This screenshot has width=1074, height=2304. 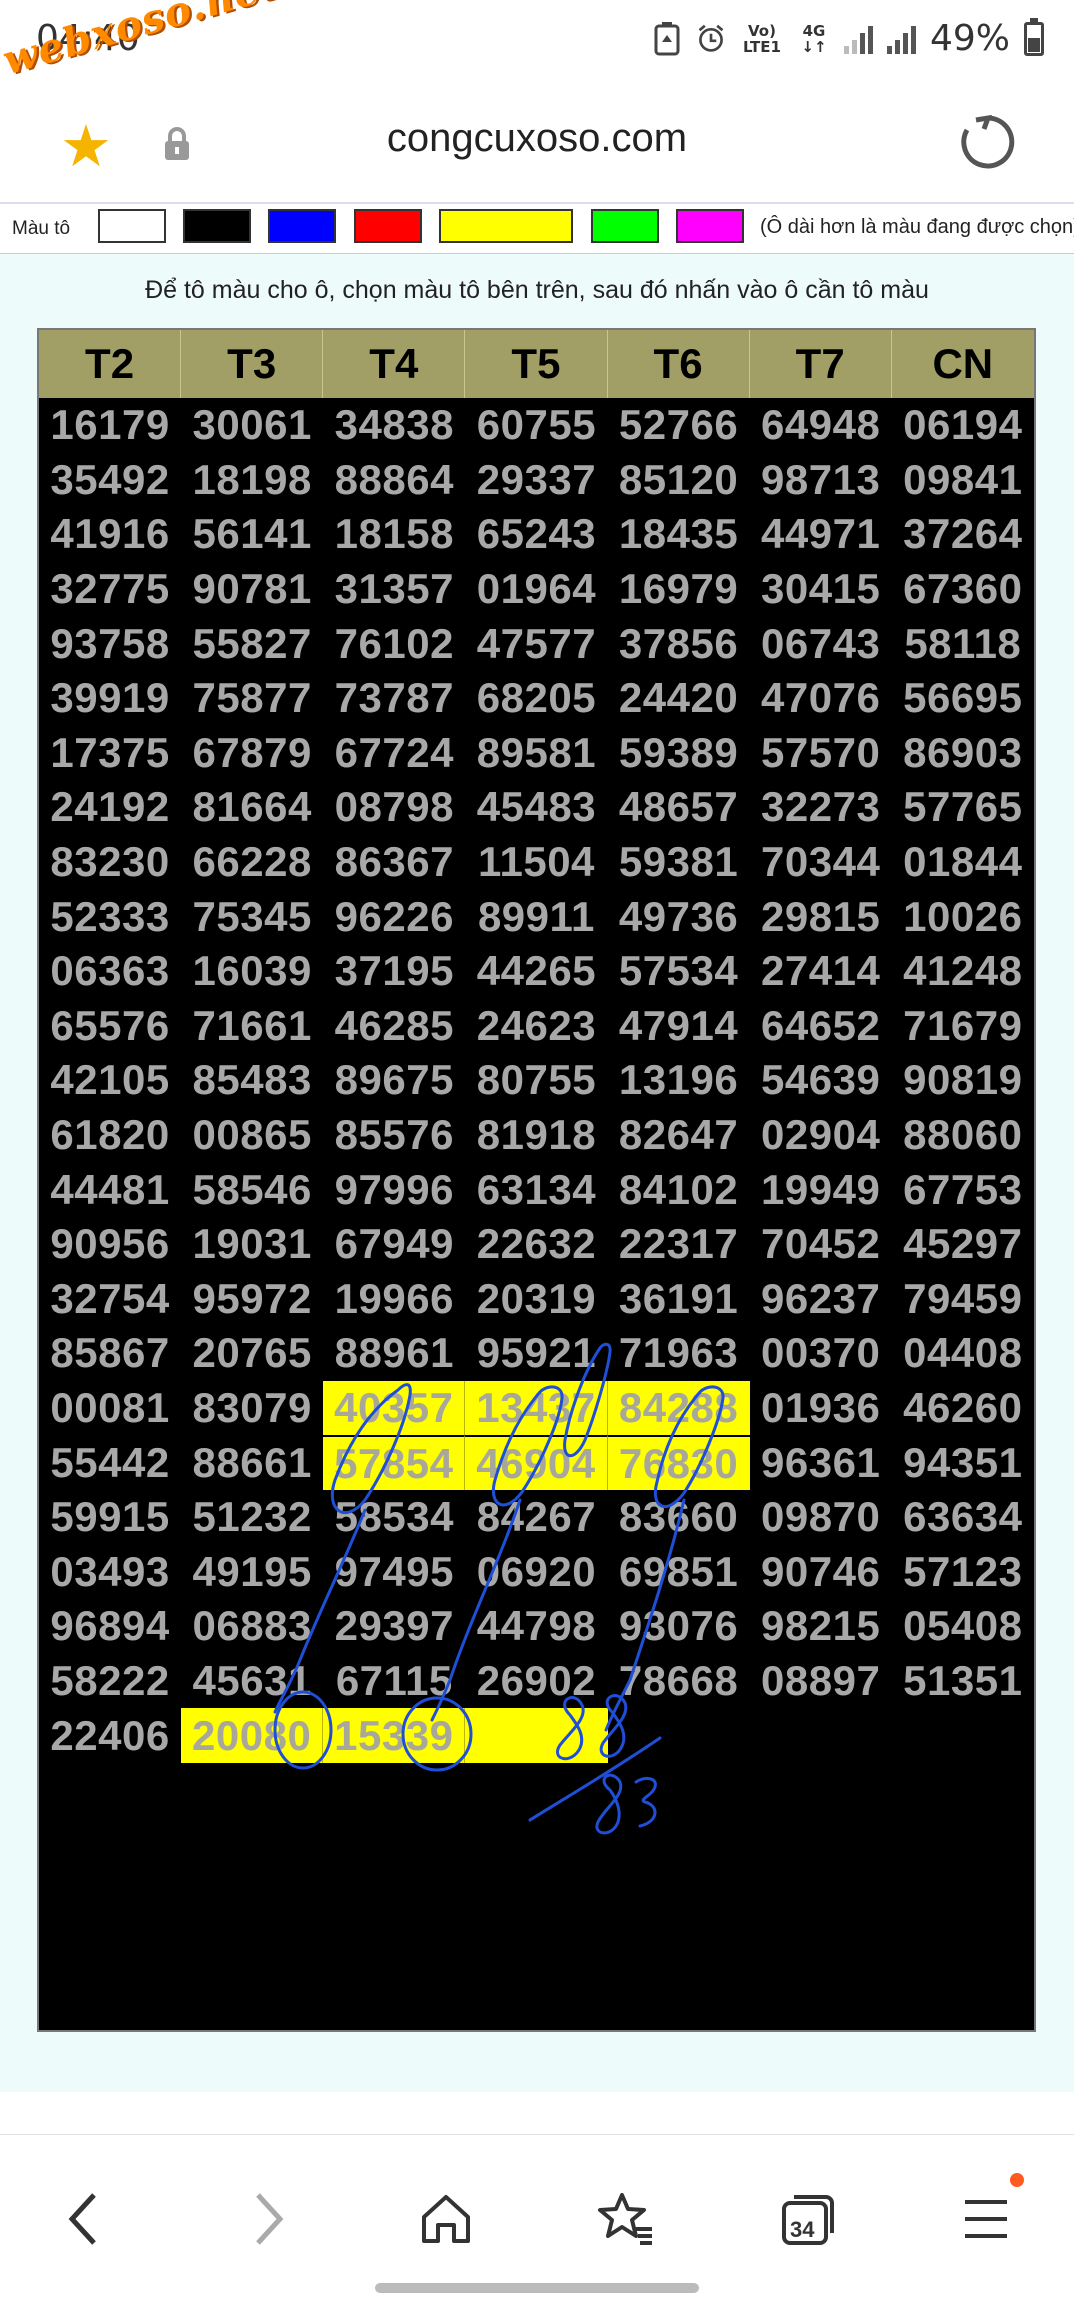 I want to click on number-cell: 82647, so click(x=679, y=1135).